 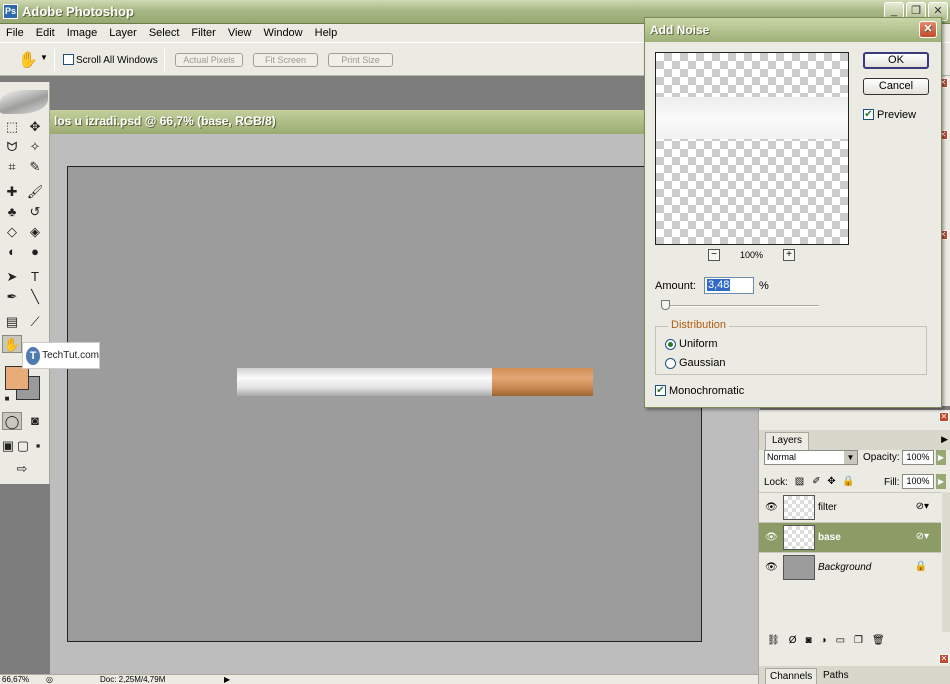 What do you see at coordinates (808, 643) in the screenshot?
I see `add-mask-icon: ◙` at bounding box center [808, 643].